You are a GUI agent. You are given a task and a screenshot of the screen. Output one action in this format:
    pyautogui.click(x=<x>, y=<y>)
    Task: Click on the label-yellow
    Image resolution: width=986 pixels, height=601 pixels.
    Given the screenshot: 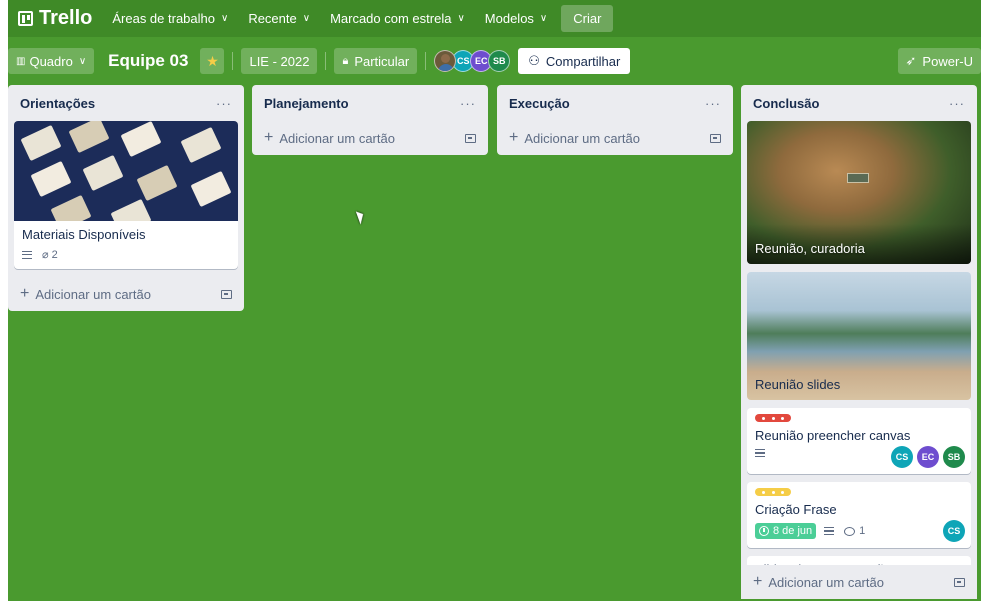 What is the action you would take?
    pyautogui.click(x=773, y=492)
    